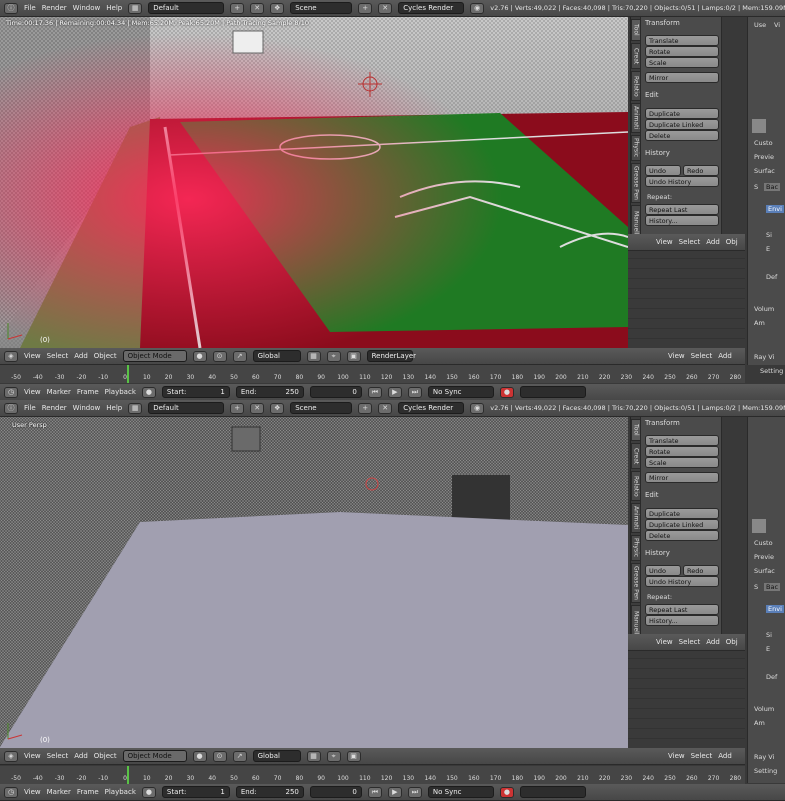  I want to click on background-field-2: Bac, so click(772, 587).